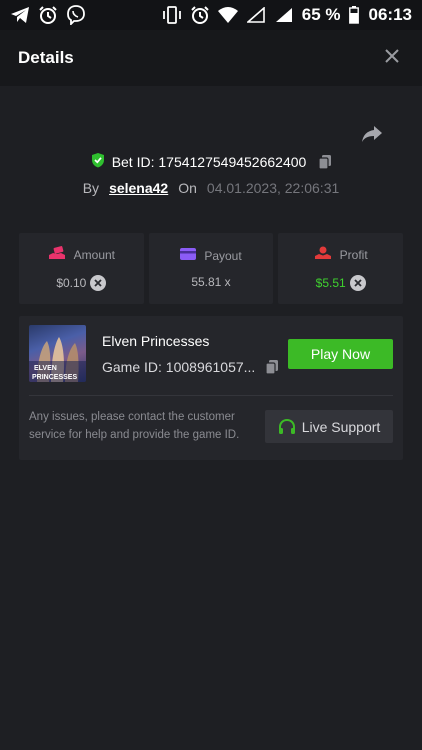 This screenshot has height=750, width=422. What do you see at coordinates (287, 427) in the screenshot?
I see `headset-icon` at bounding box center [287, 427].